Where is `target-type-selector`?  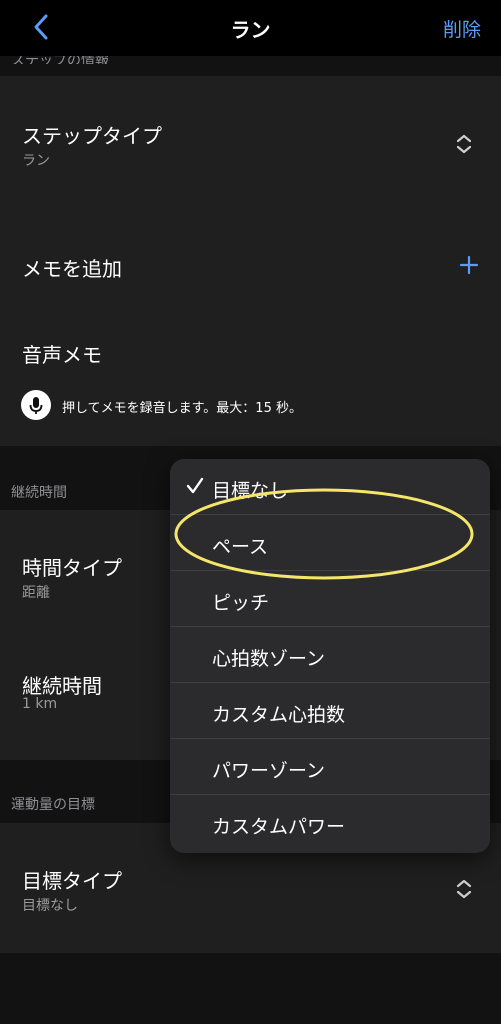 target-type-selector is located at coordinates (464, 889).